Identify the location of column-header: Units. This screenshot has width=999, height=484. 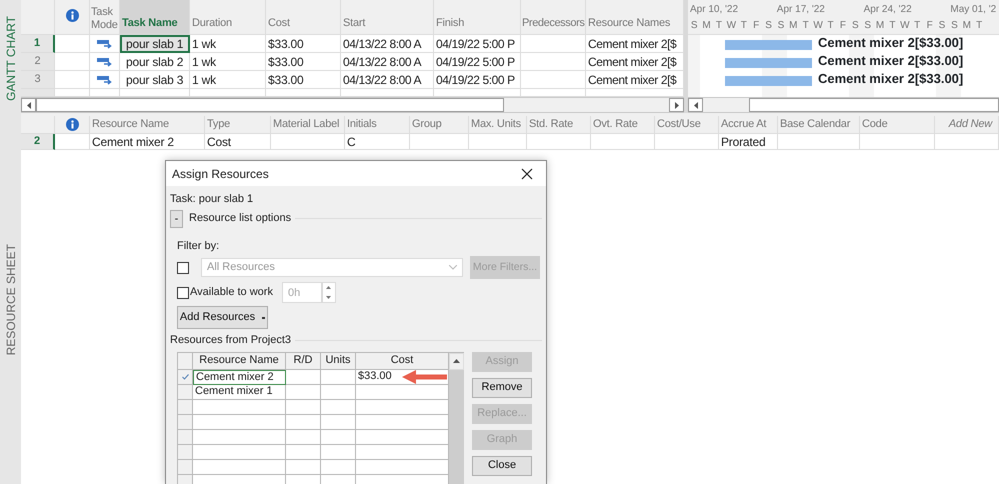
(338, 361).